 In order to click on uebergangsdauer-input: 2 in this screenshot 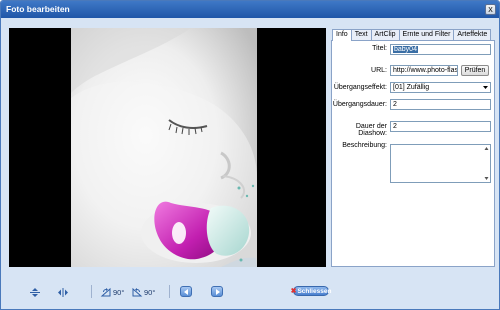, I will do `click(440, 104)`.